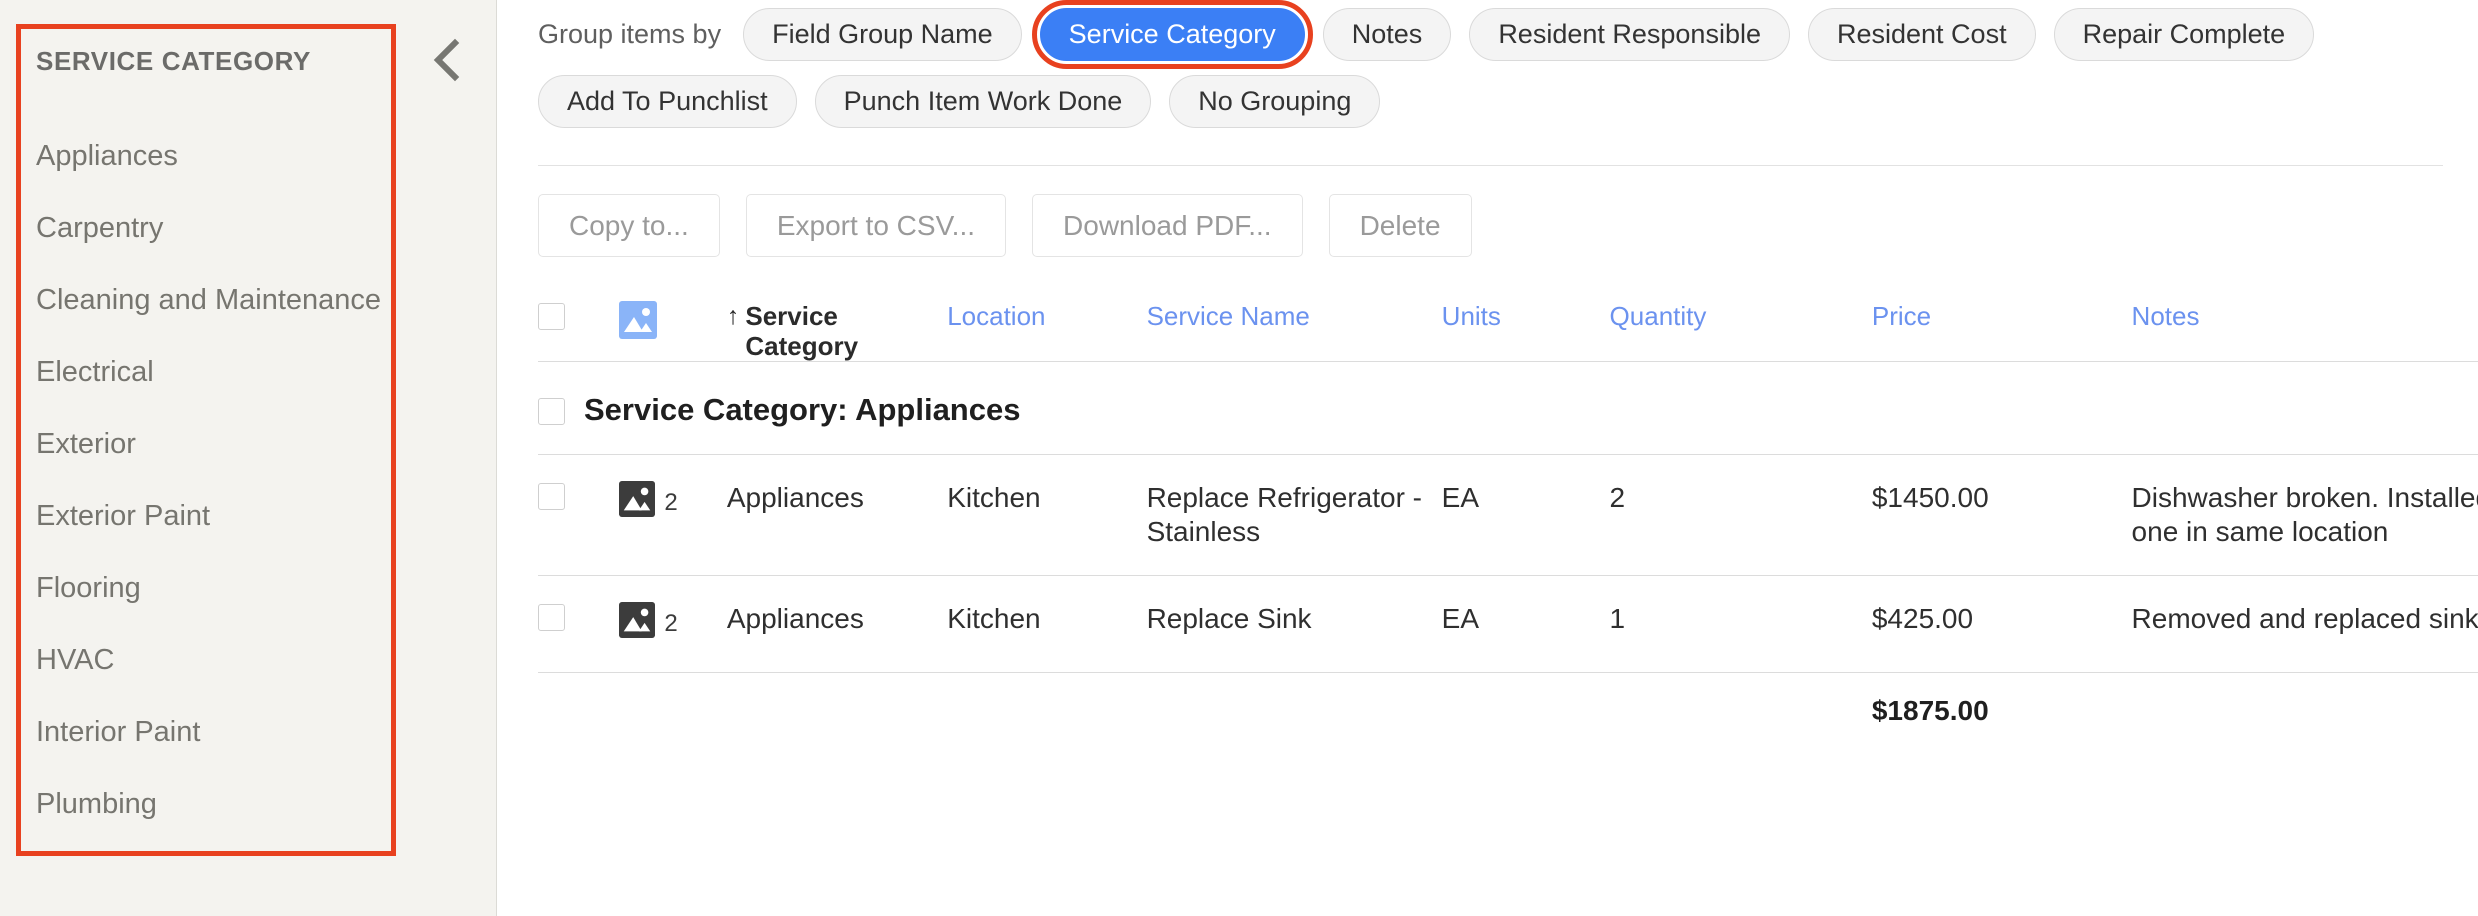 The height and width of the screenshot is (916, 2478). What do you see at coordinates (673, 331) in the screenshot?
I see `image-column-header` at bounding box center [673, 331].